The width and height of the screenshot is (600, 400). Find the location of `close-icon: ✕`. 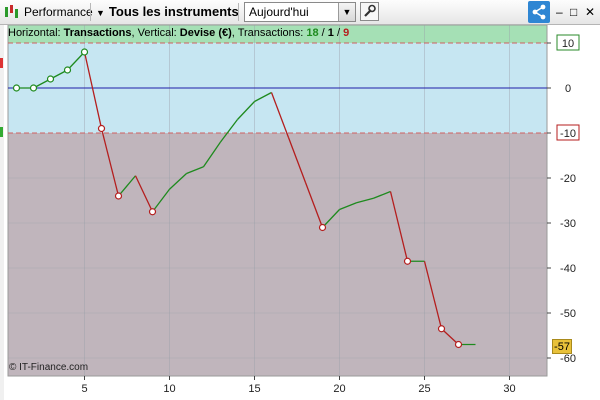

close-icon: ✕ is located at coordinates (590, 12).